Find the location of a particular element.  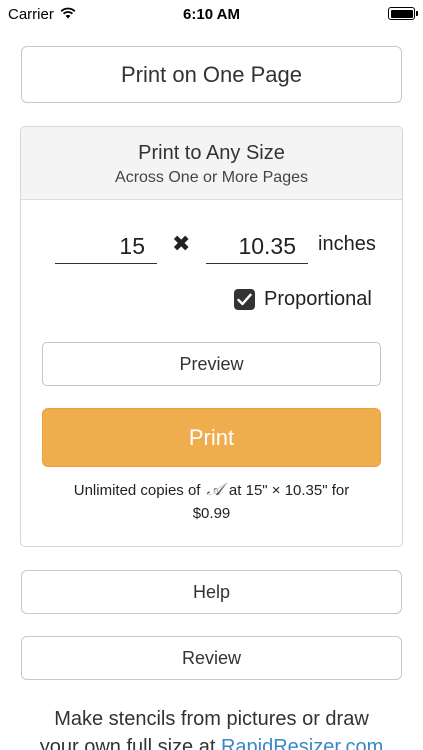

note-suffix: at 15" × 10.35" for is located at coordinates (289, 490).